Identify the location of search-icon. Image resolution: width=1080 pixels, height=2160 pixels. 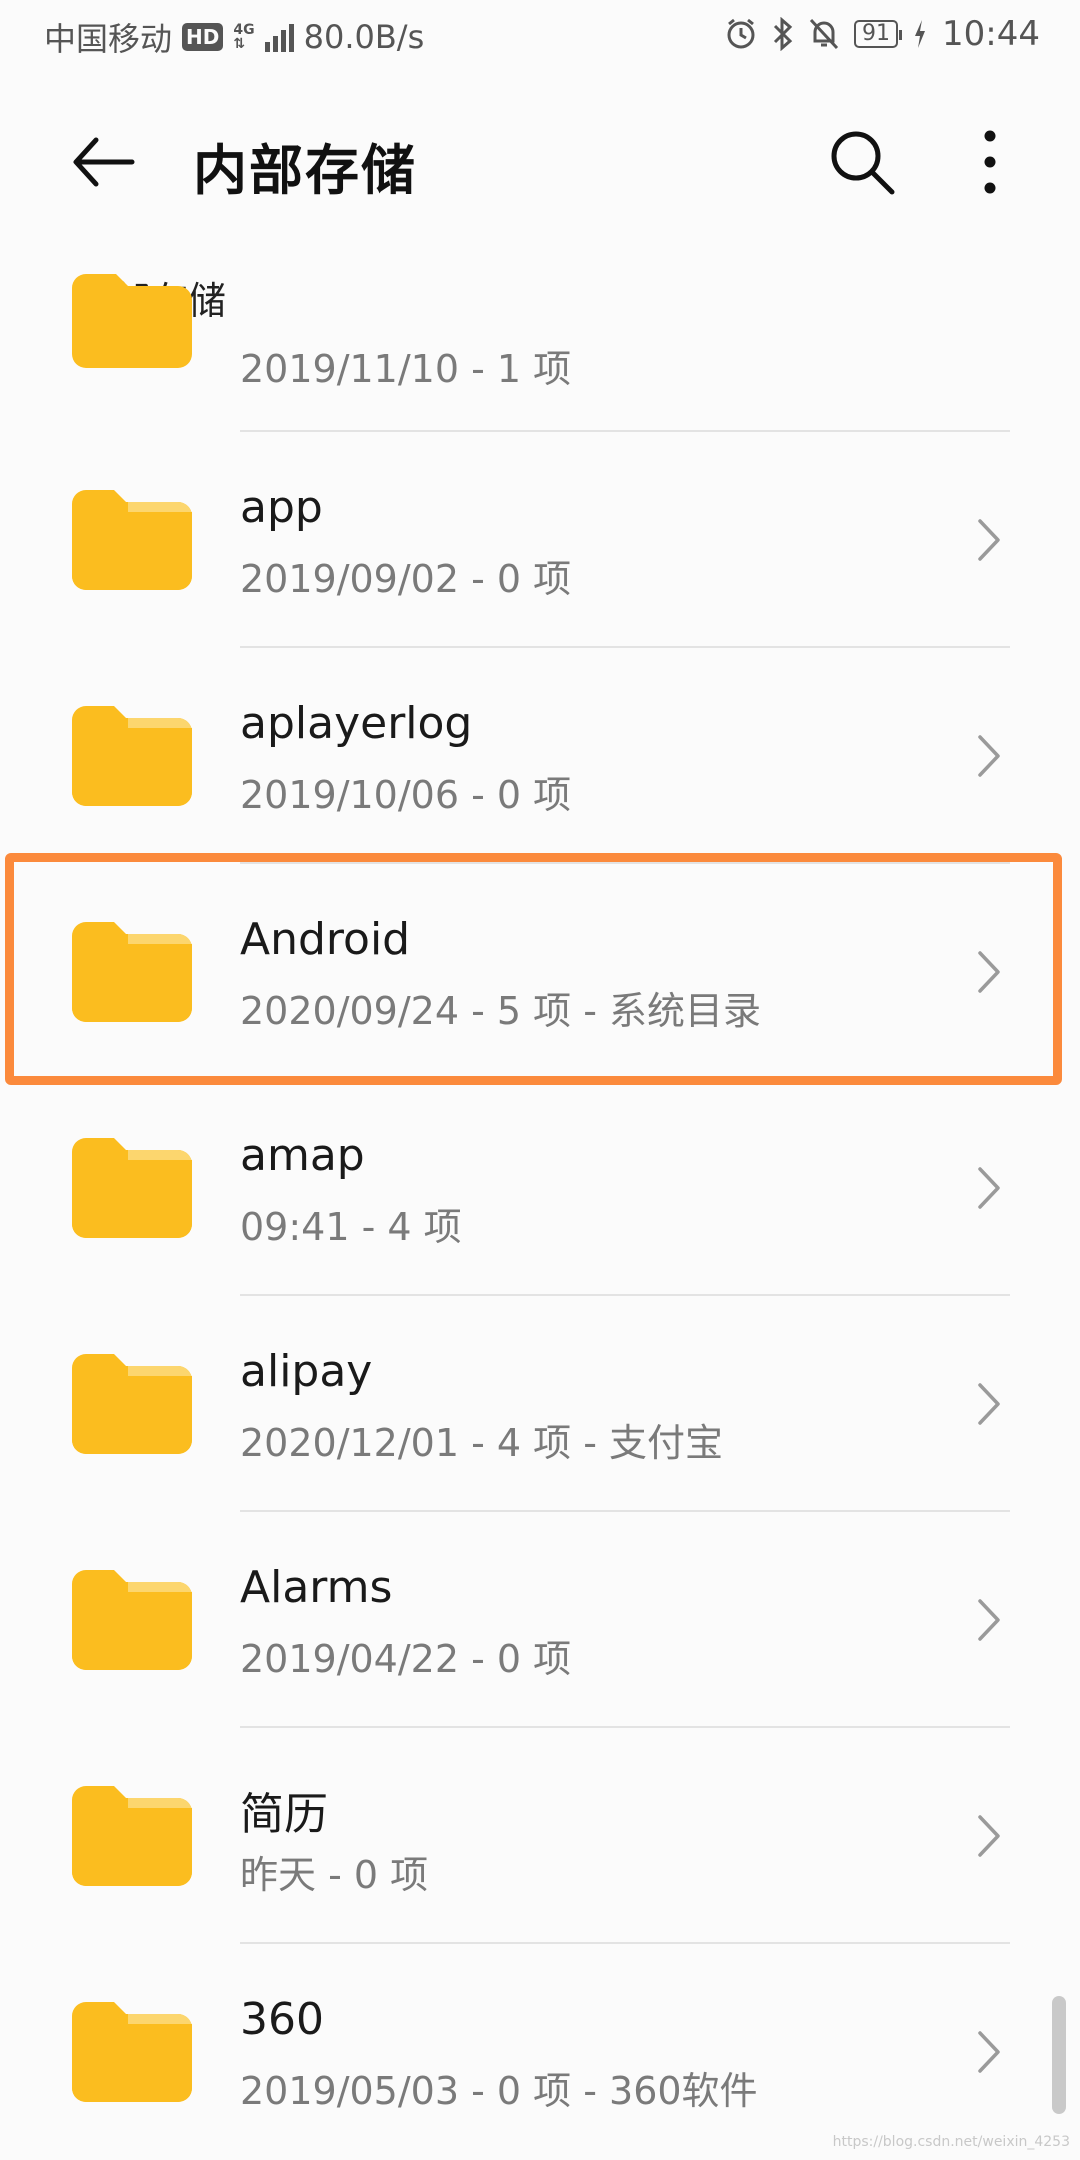
(863, 163).